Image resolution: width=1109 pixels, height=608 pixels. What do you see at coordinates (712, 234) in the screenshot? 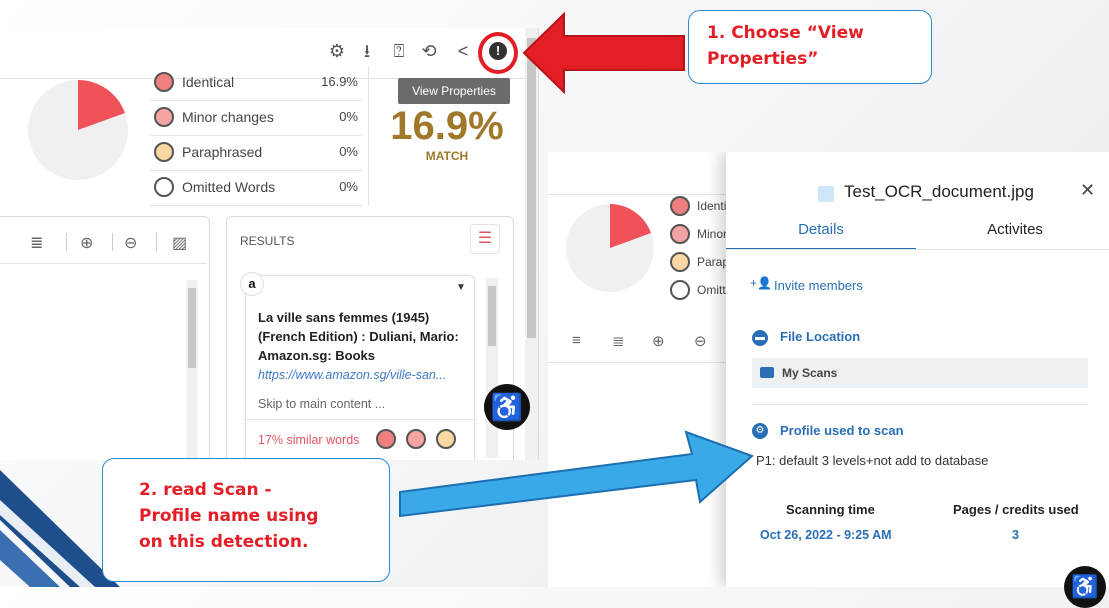
I see `legend-label: Minor` at bounding box center [712, 234].